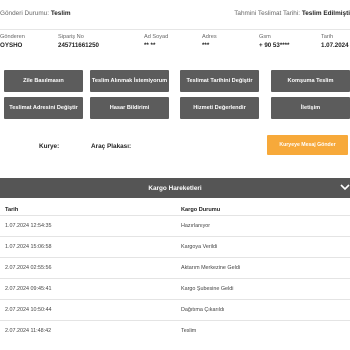 The height and width of the screenshot is (350, 350). Describe the element at coordinates (310, 108) in the screenshot. I see `contact-button: İletişim` at that location.